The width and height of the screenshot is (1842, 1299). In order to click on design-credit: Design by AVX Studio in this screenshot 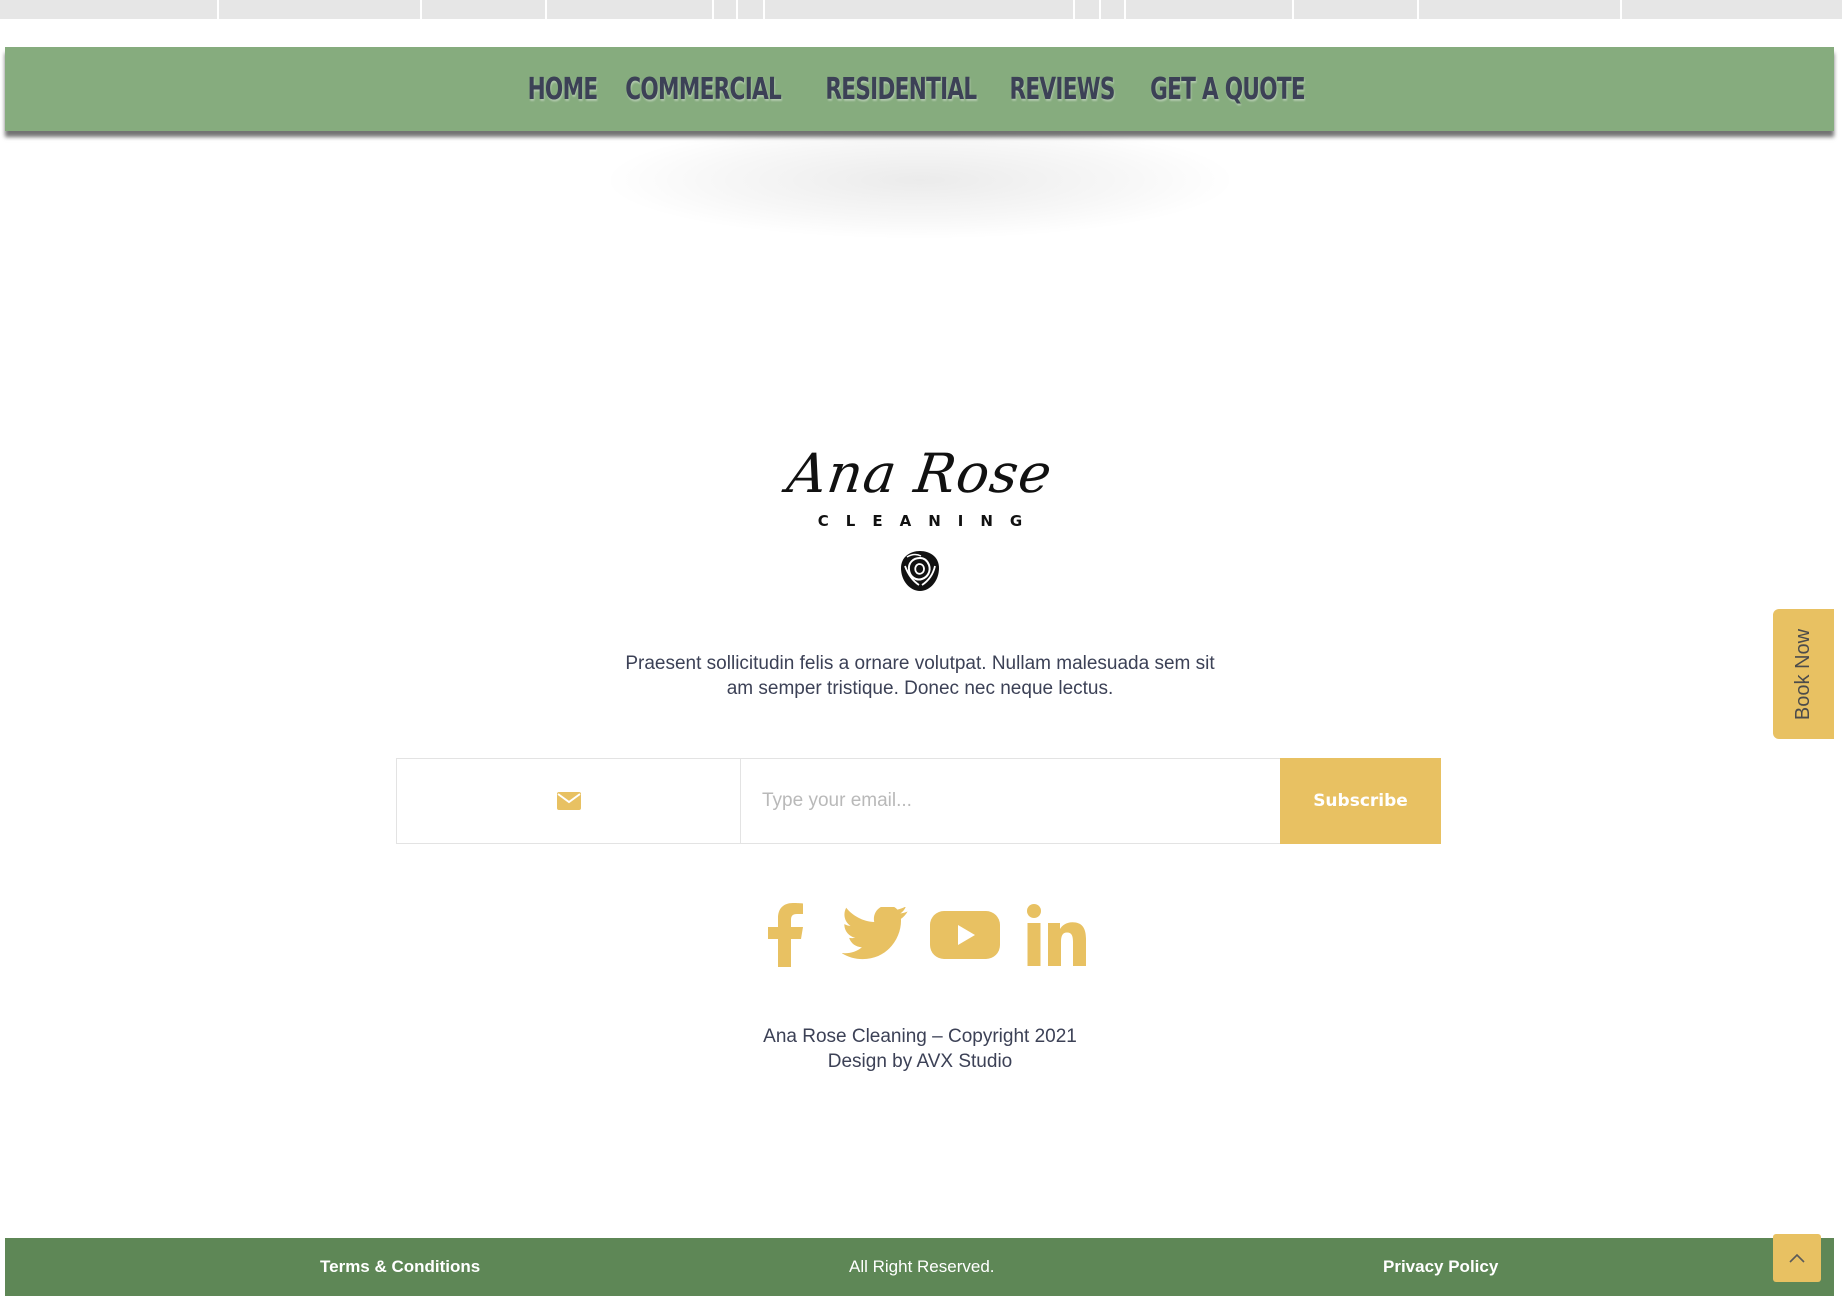, I will do `click(920, 1061)`.